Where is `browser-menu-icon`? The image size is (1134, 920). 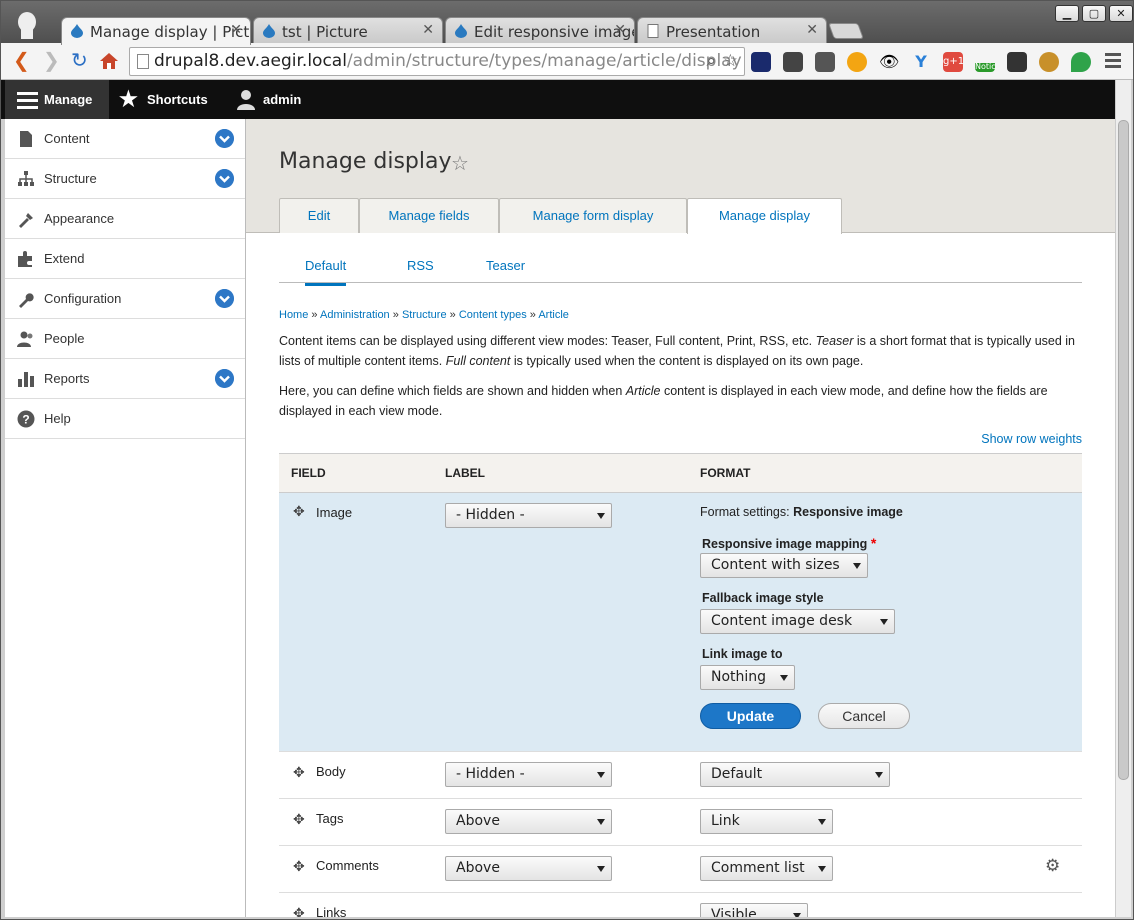 browser-menu-icon is located at coordinates (1113, 62).